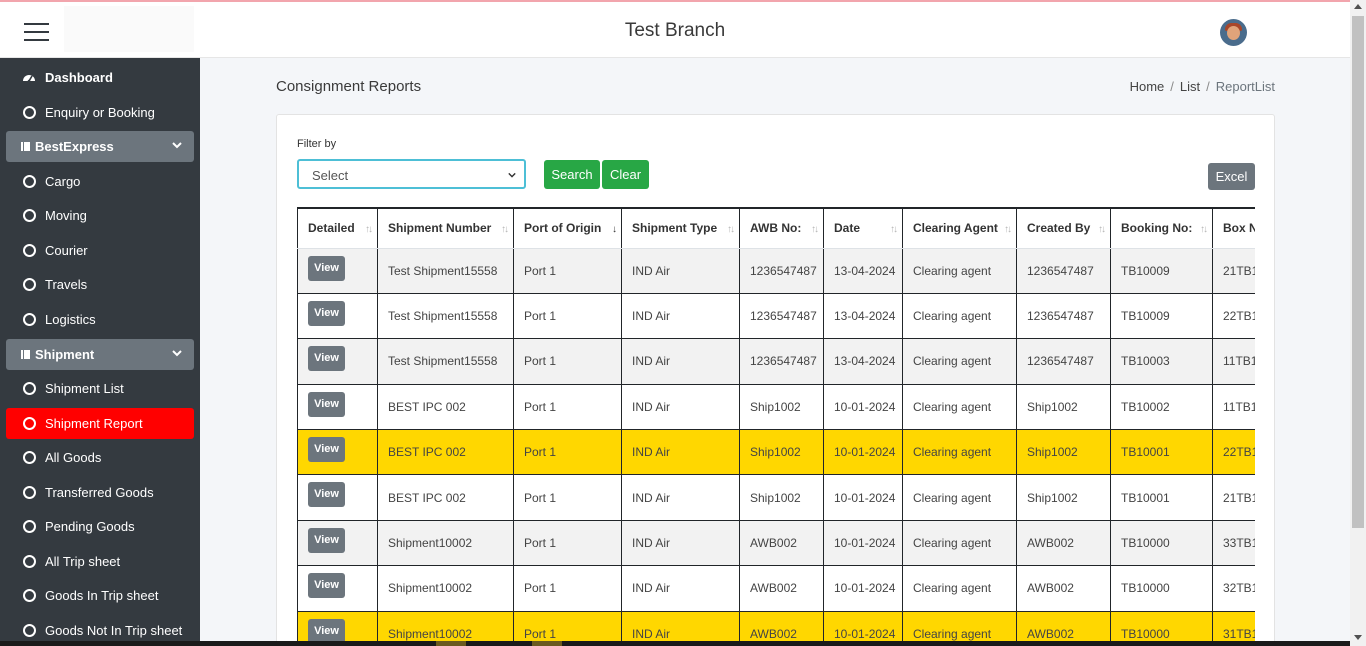 This screenshot has width=1366, height=646. Describe the element at coordinates (567, 228) in the screenshot. I see `column-header: Port of Origin ↓` at that location.